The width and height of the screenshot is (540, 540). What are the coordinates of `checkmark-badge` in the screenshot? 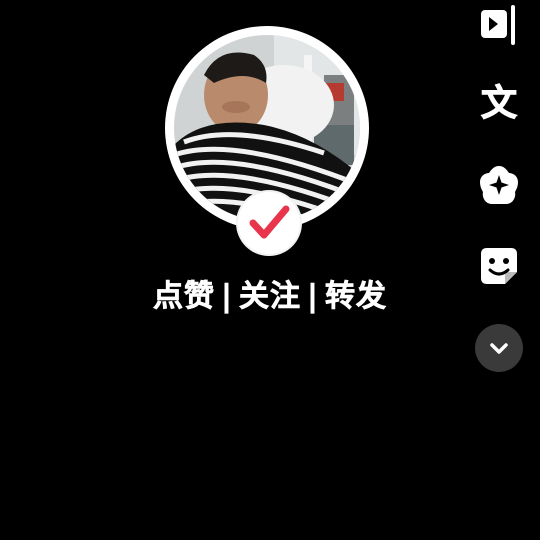 It's located at (269, 223).